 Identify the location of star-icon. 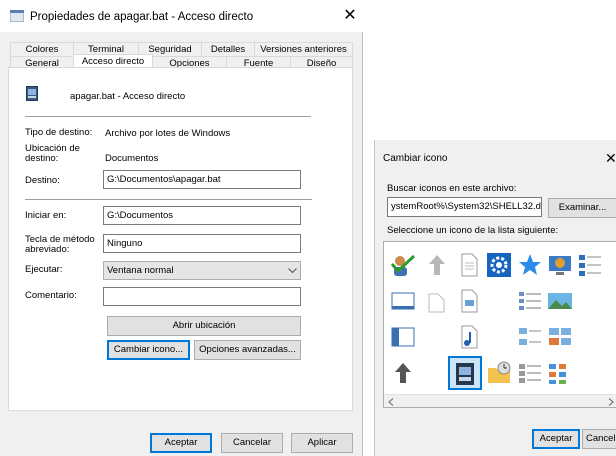
(530, 265).